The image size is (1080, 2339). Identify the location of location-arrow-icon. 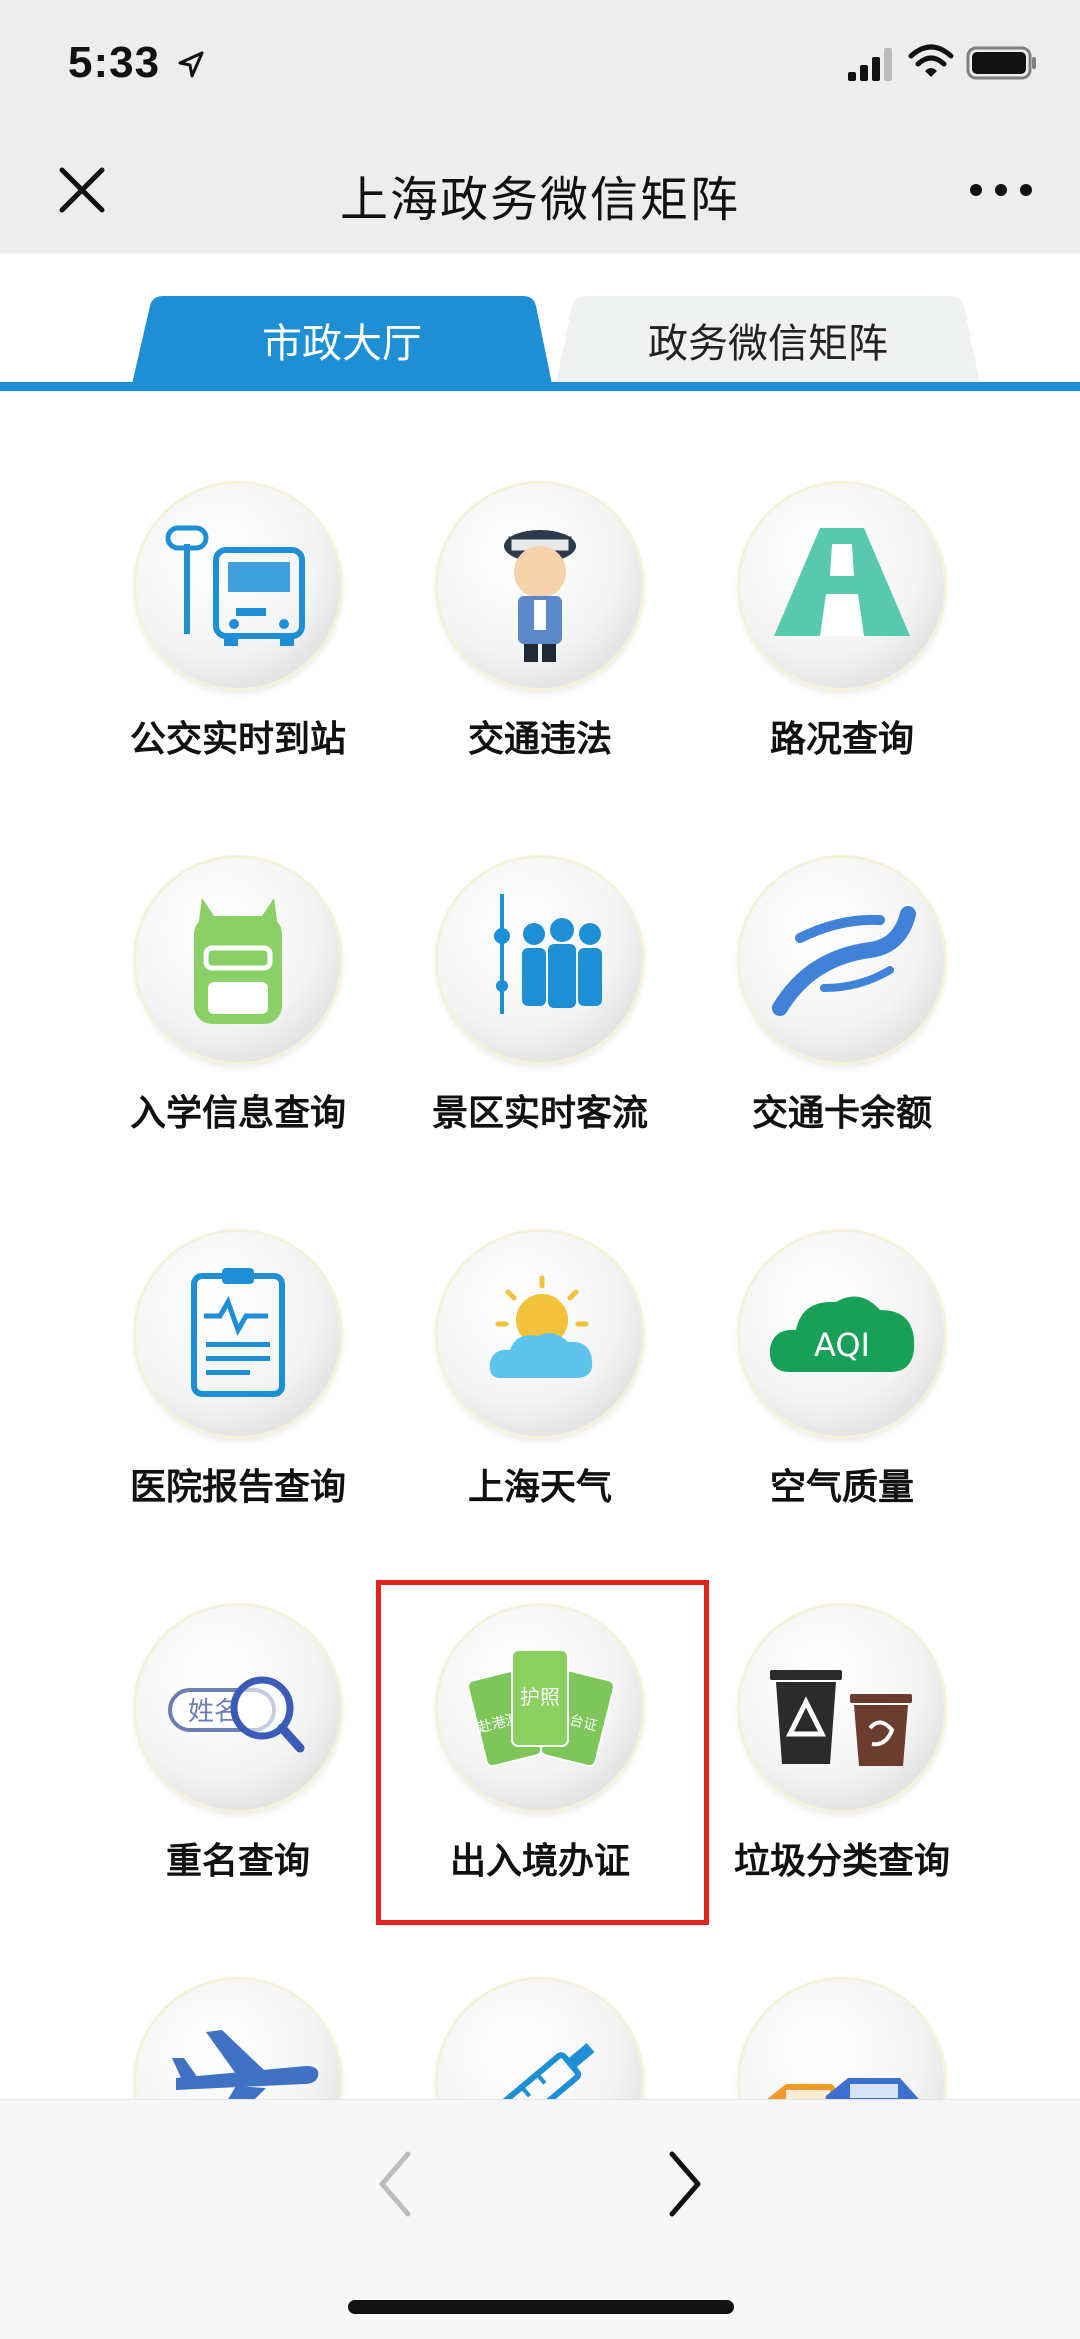
(191, 64).